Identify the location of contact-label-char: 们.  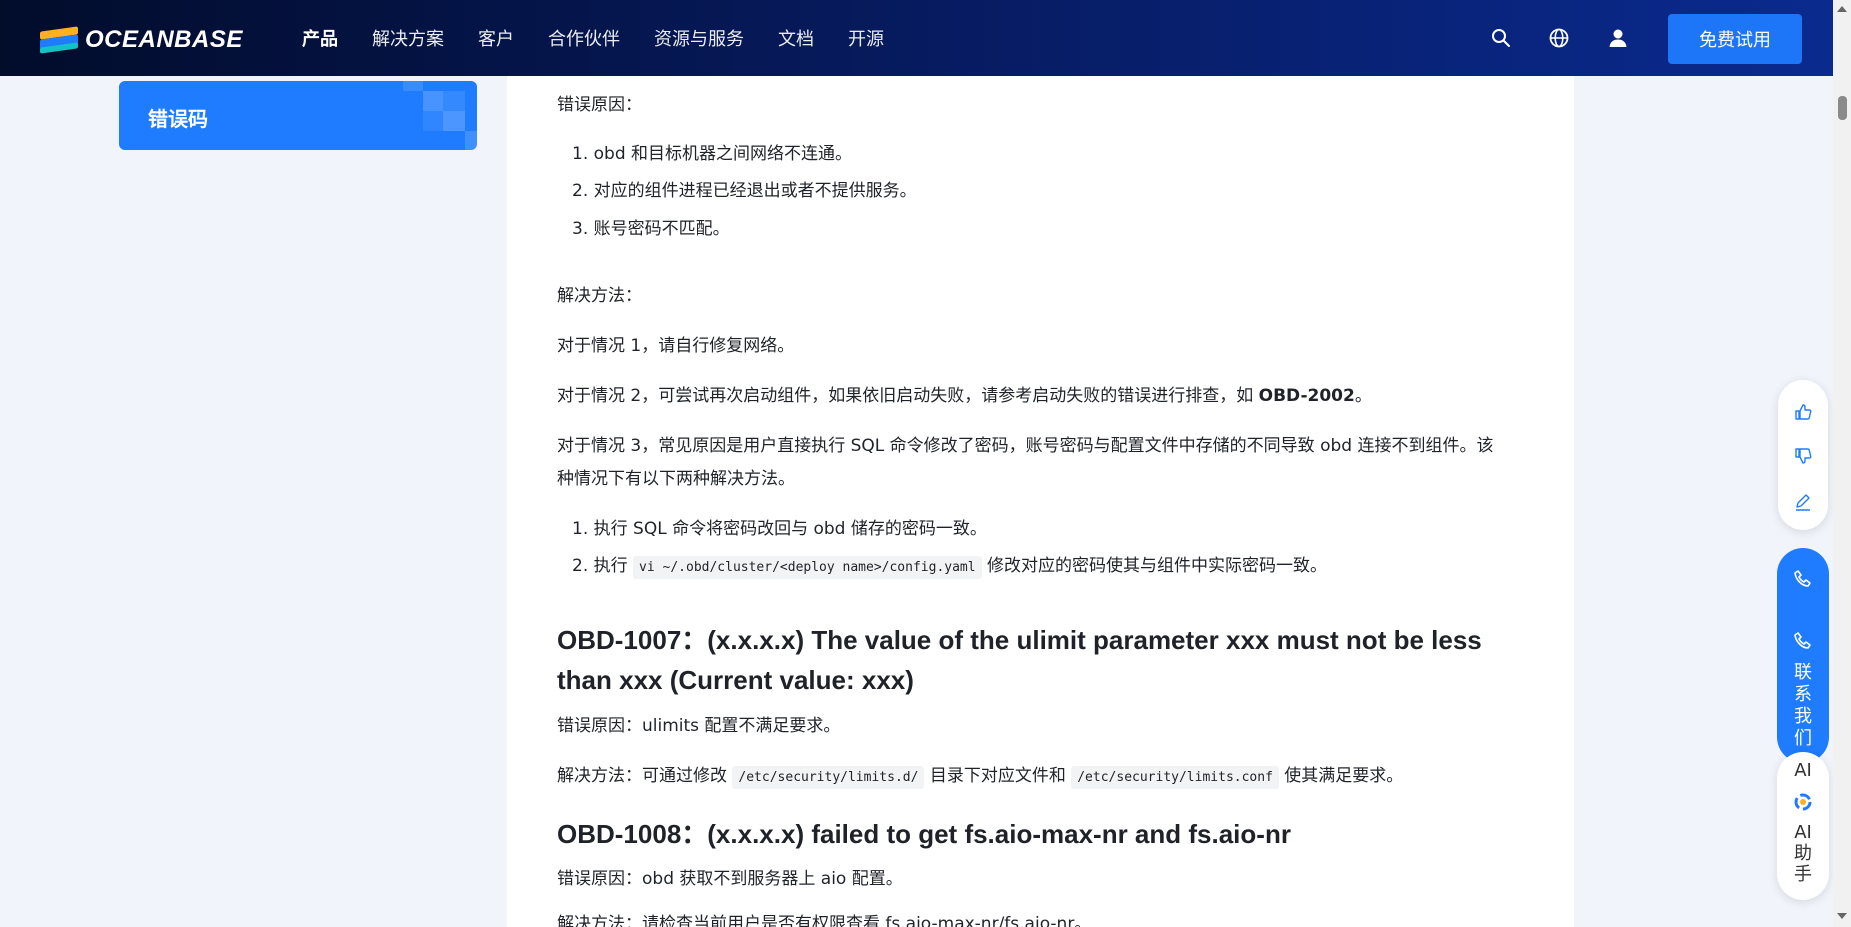
(1803, 738).